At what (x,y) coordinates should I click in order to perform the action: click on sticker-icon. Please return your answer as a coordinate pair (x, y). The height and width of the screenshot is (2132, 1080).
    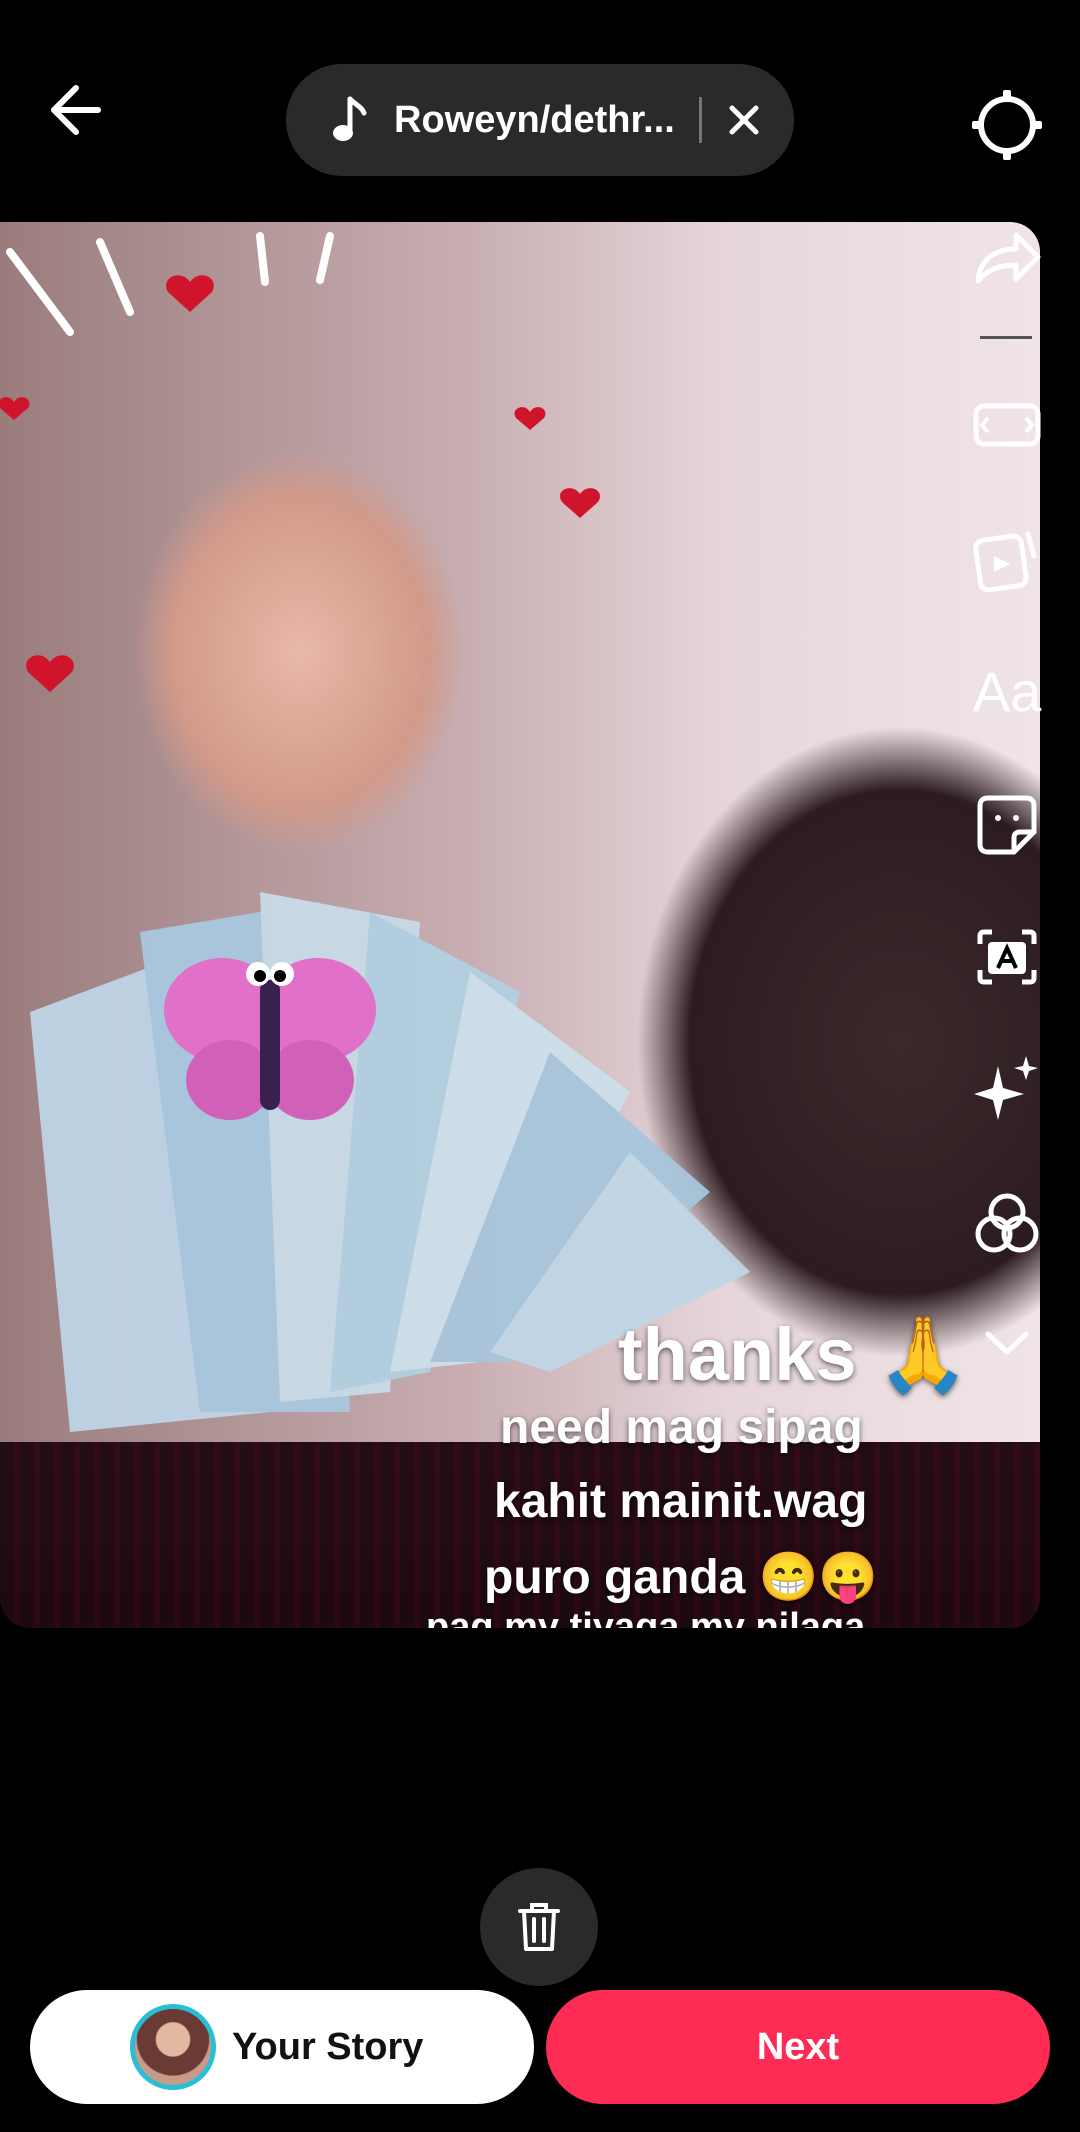
    Looking at the image, I should click on (1007, 825).